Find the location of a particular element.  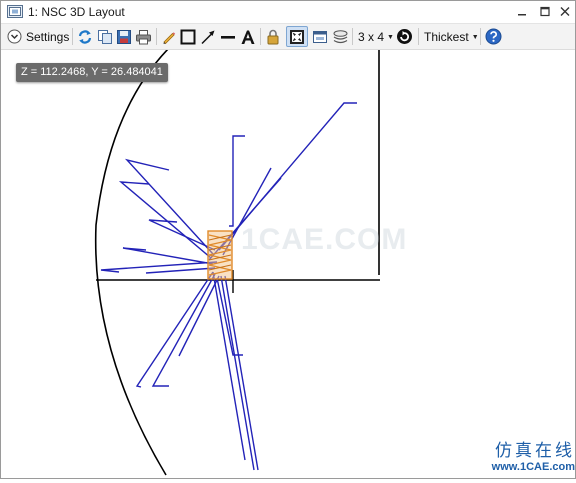

rotate-button is located at coordinates (404, 36).